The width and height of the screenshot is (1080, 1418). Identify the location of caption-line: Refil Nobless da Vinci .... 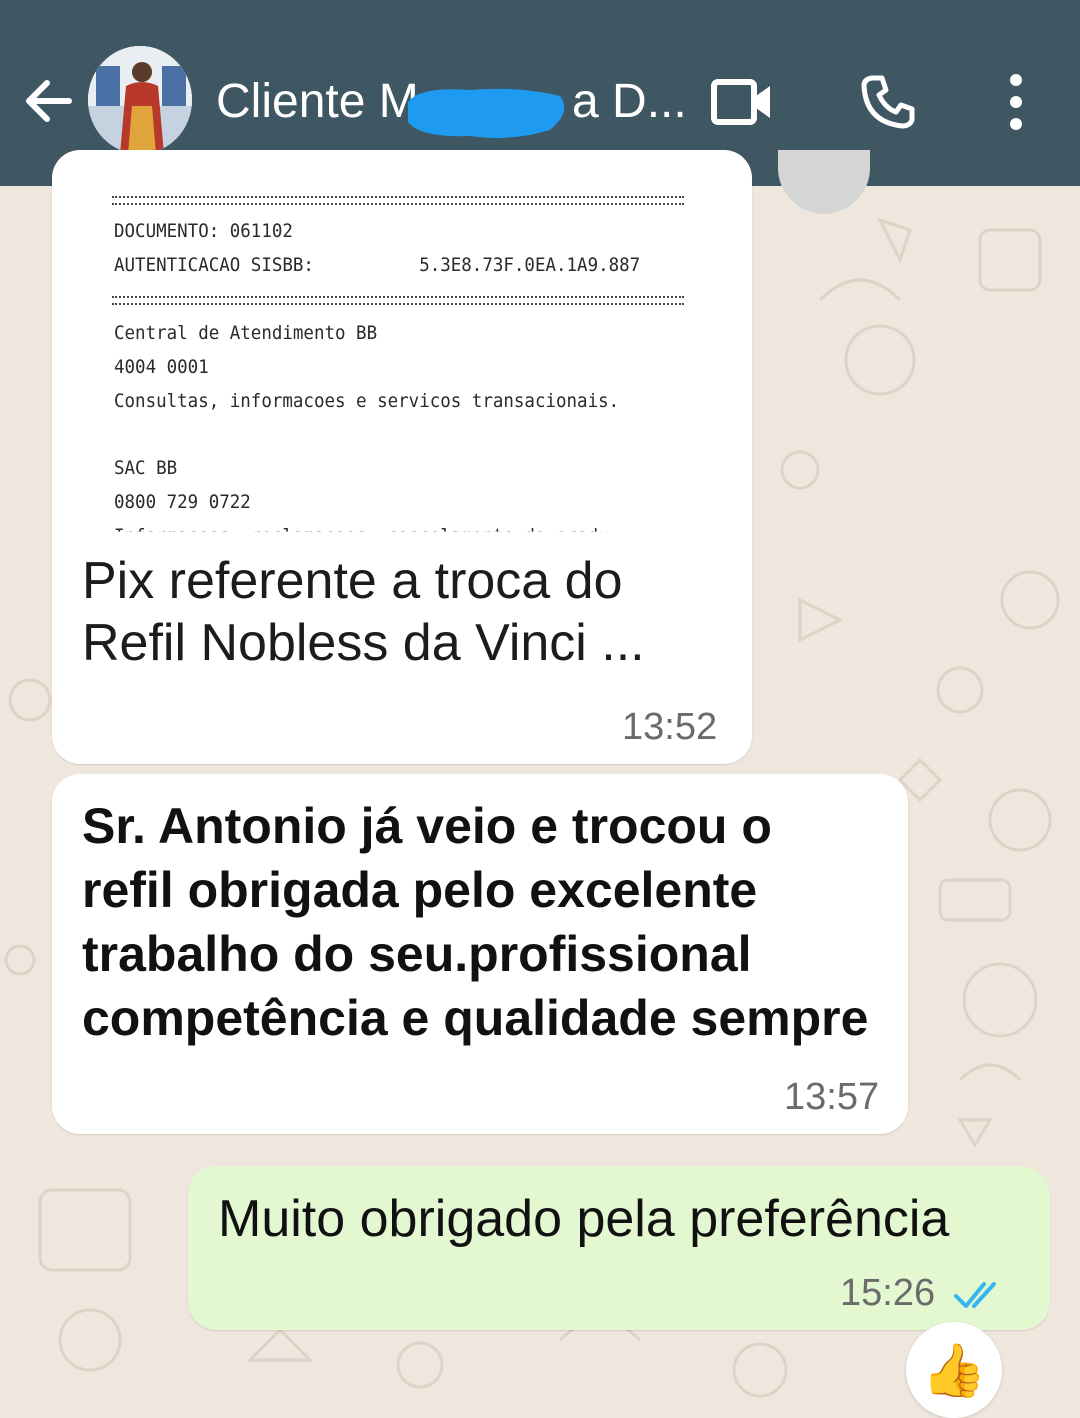
(363, 643).